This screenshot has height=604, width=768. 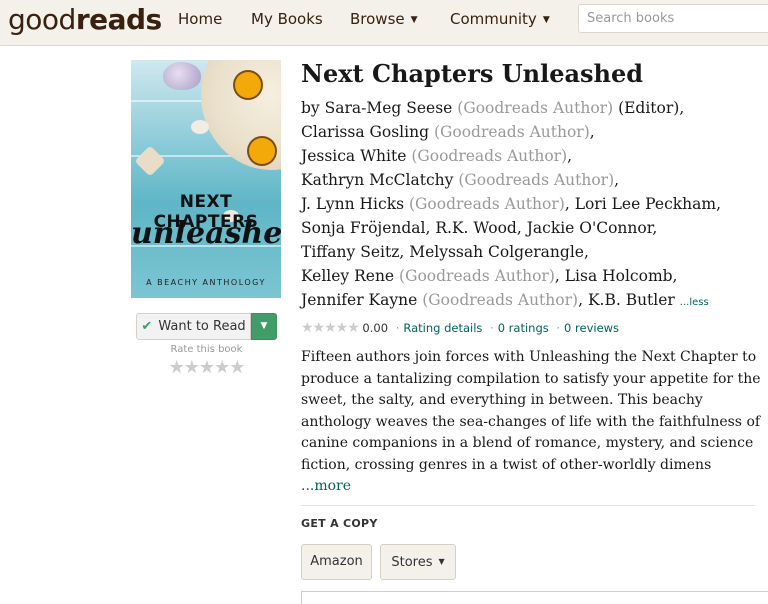 What do you see at coordinates (206, 282) in the screenshot?
I see `cover-subtitle: A BEACHY ANTHOLOGY` at bounding box center [206, 282].